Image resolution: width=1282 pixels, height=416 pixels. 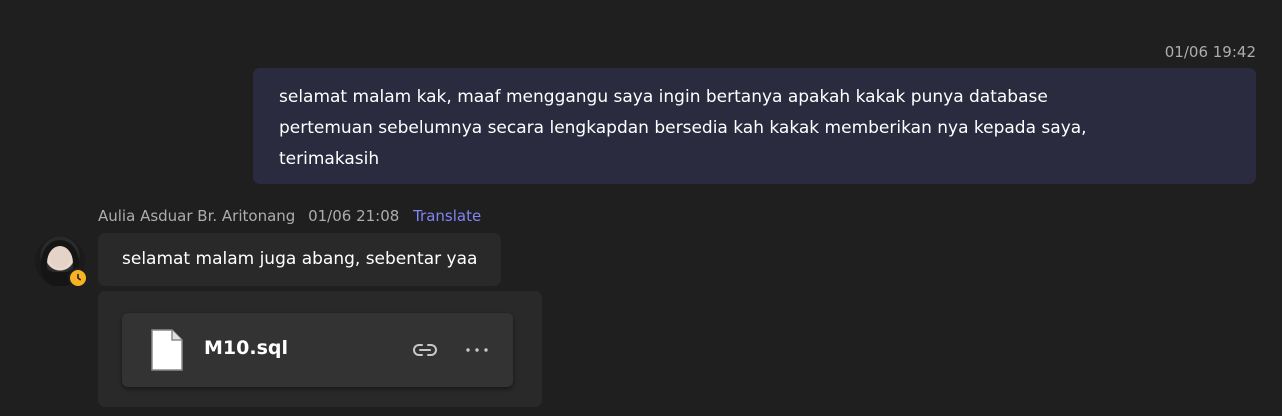 I want to click on copy-link-button, so click(x=425, y=350).